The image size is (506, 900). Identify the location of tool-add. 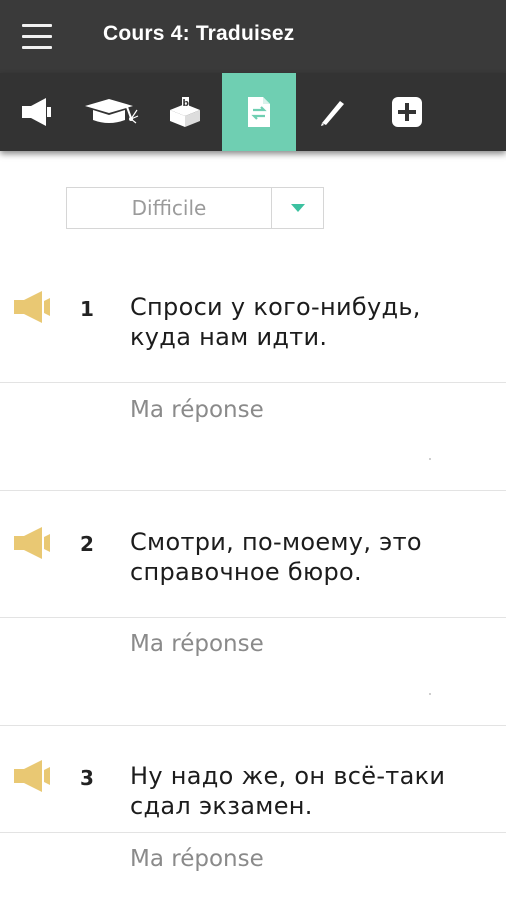
(407, 112).